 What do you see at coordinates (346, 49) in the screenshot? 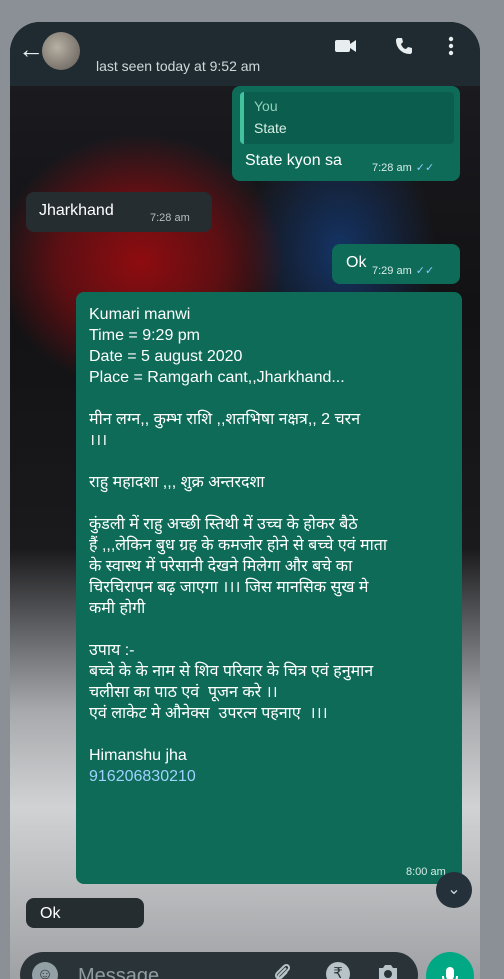
I see `video-call-icon` at bounding box center [346, 49].